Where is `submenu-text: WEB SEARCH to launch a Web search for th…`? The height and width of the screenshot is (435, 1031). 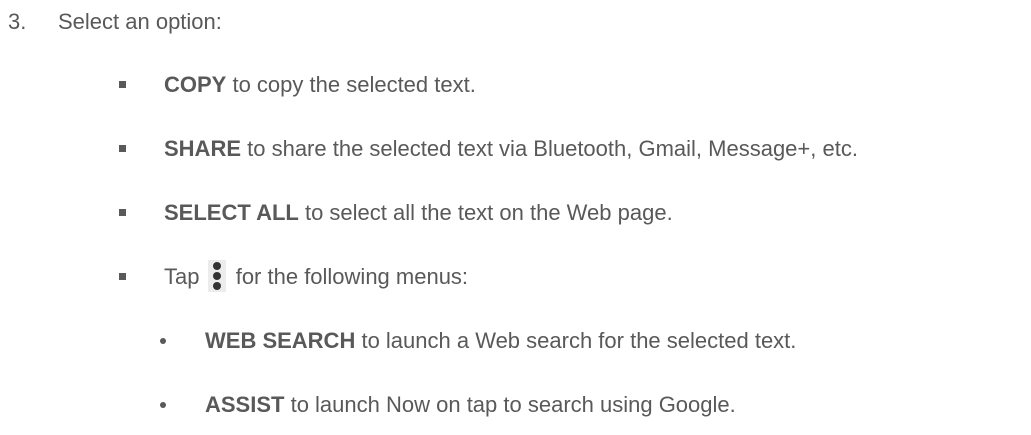
submenu-text: WEB SEARCH to launch a Web search for th… is located at coordinates (500, 341).